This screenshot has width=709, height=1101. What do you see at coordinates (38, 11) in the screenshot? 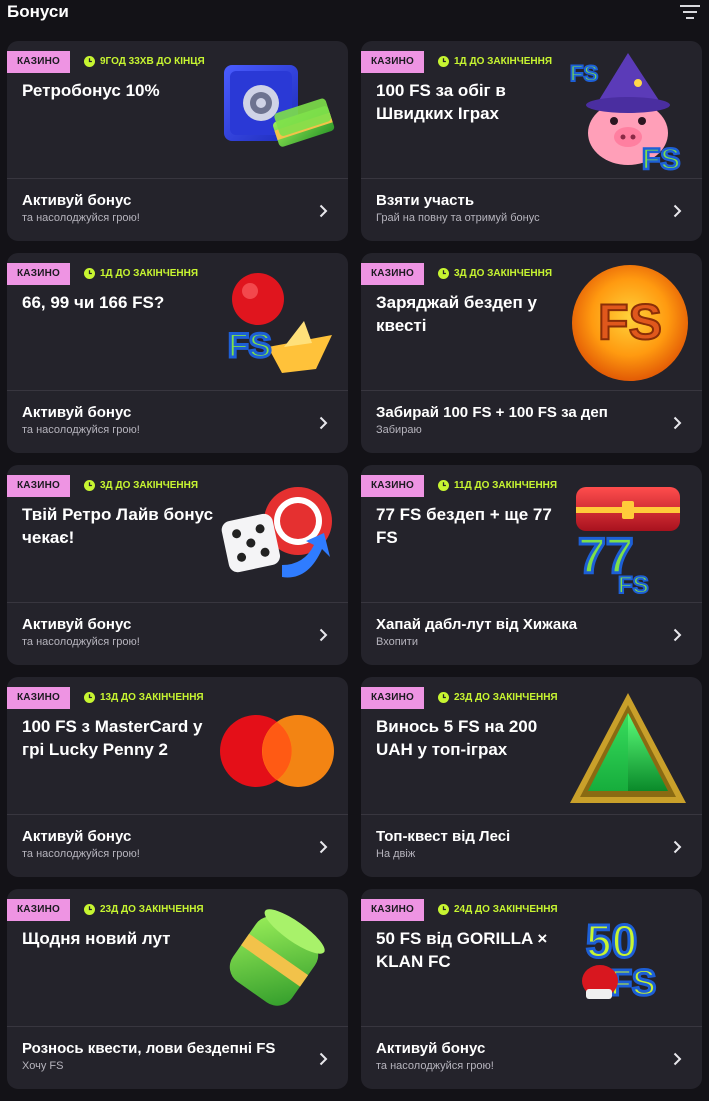
I see `page-title: Бонуси` at bounding box center [38, 11].